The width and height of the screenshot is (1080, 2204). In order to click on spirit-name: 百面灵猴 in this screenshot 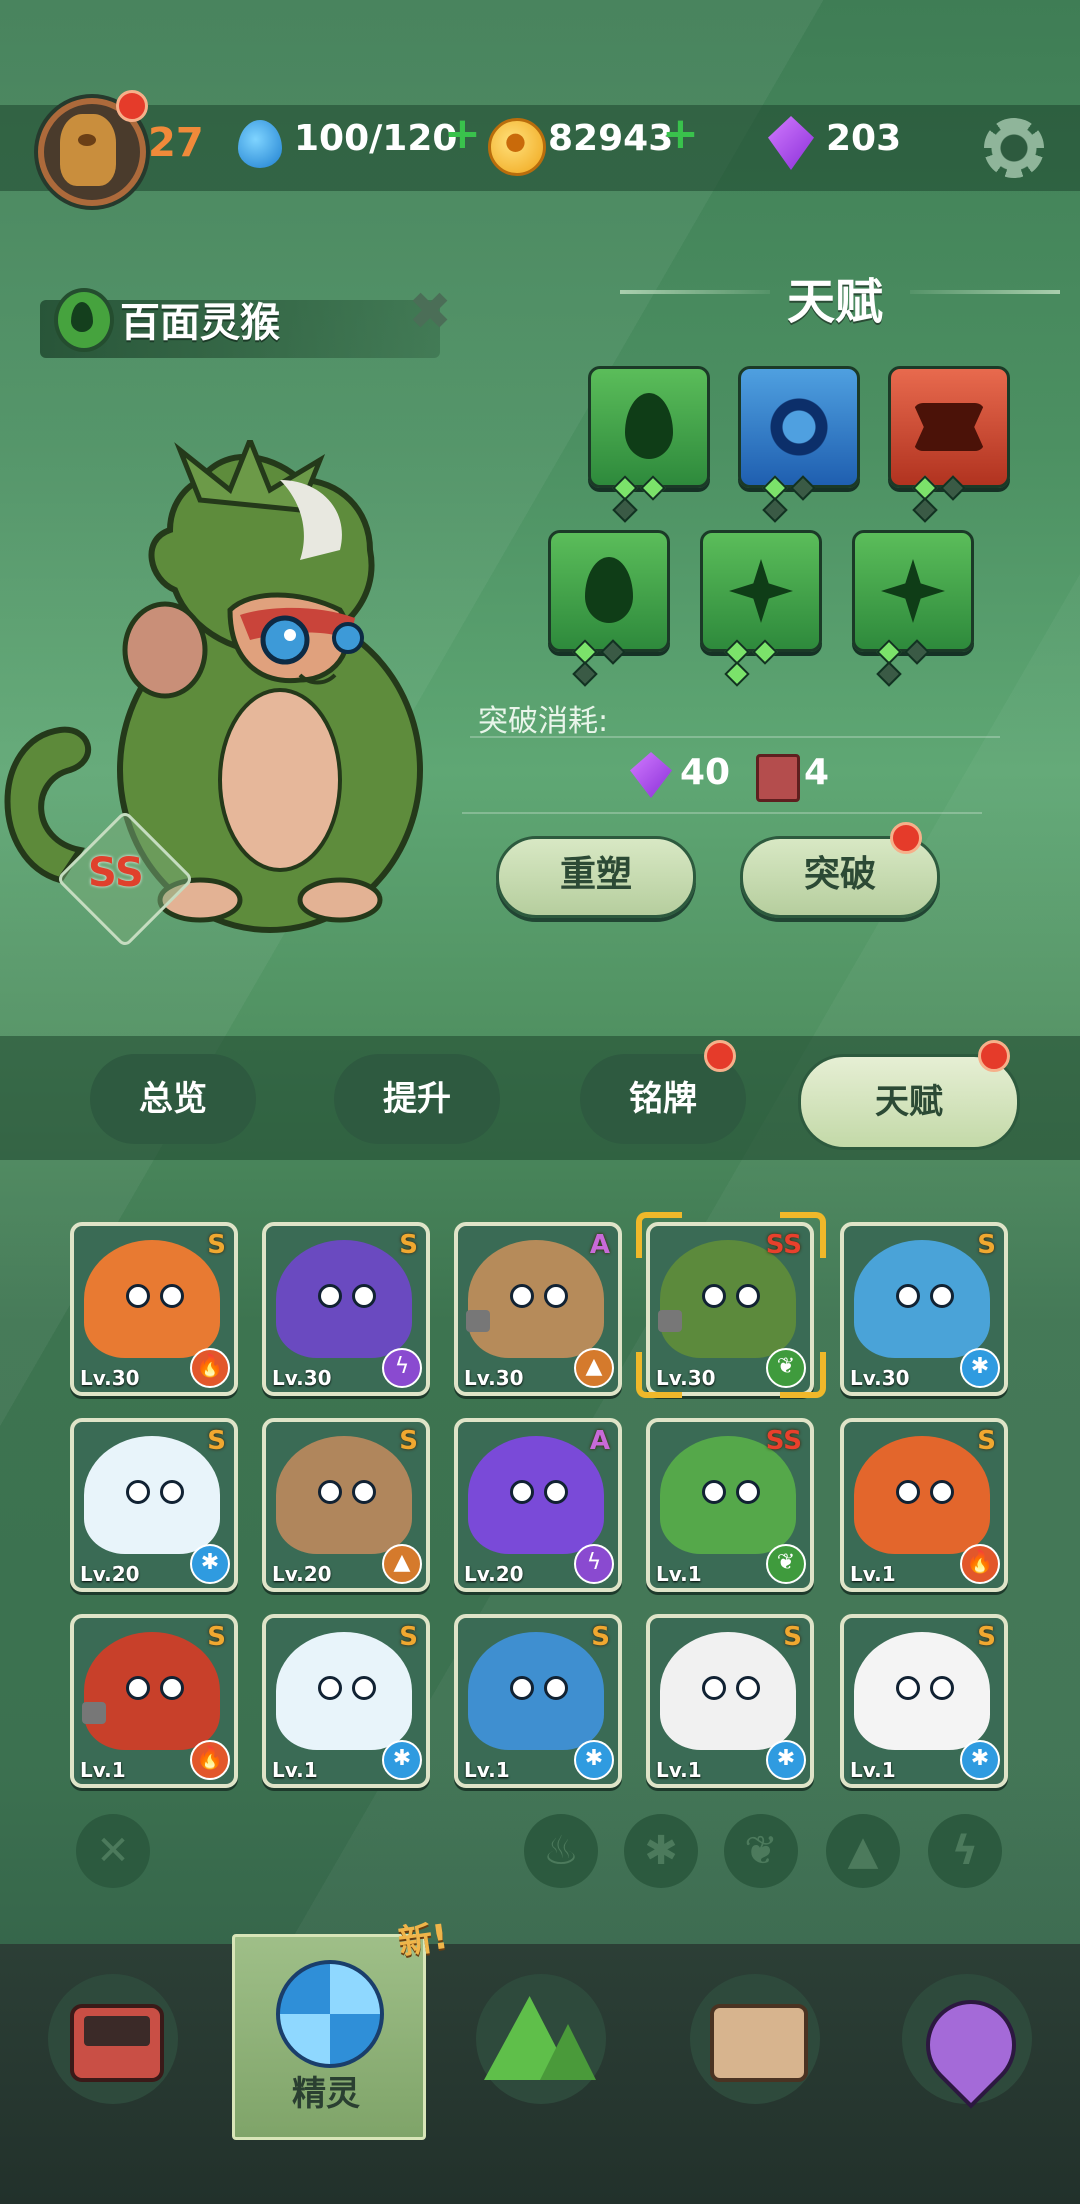, I will do `click(200, 323)`.